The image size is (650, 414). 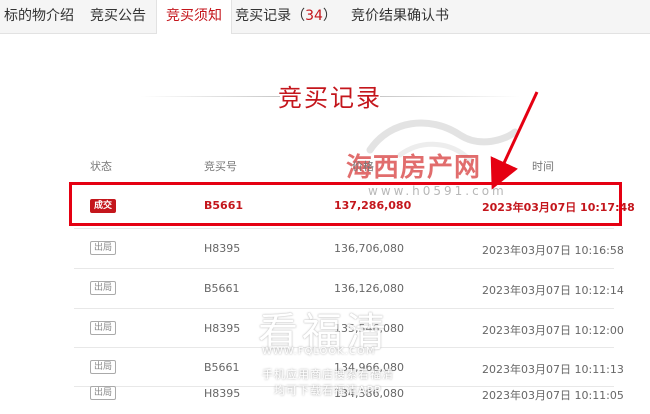 I want to click on tab-auction-notice: 竞买公告, so click(x=118, y=16).